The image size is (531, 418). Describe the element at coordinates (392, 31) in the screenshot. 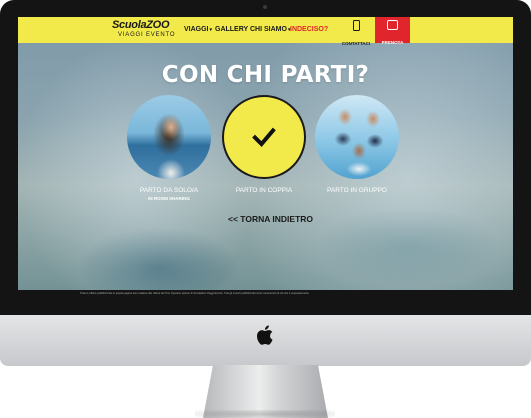

I see `book-button: PRENOTA` at that location.